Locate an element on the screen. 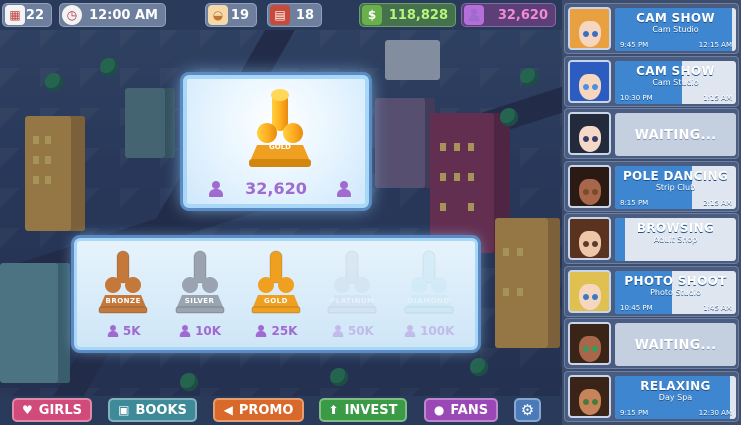  trophy-tier: PLATINUM 50K is located at coordinates (352, 294).